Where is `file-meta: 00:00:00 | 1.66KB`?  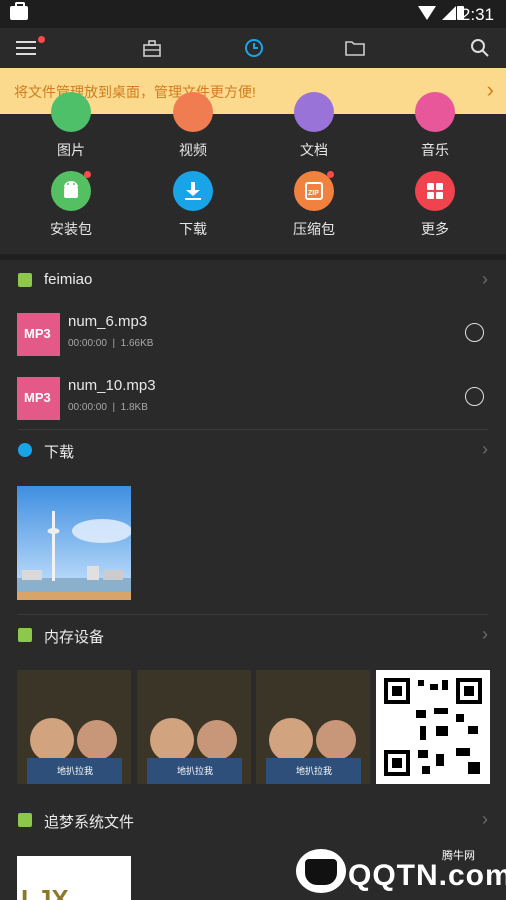 file-meta: 00:00:00 | 1.66KB is located at coordinates (111, 343).